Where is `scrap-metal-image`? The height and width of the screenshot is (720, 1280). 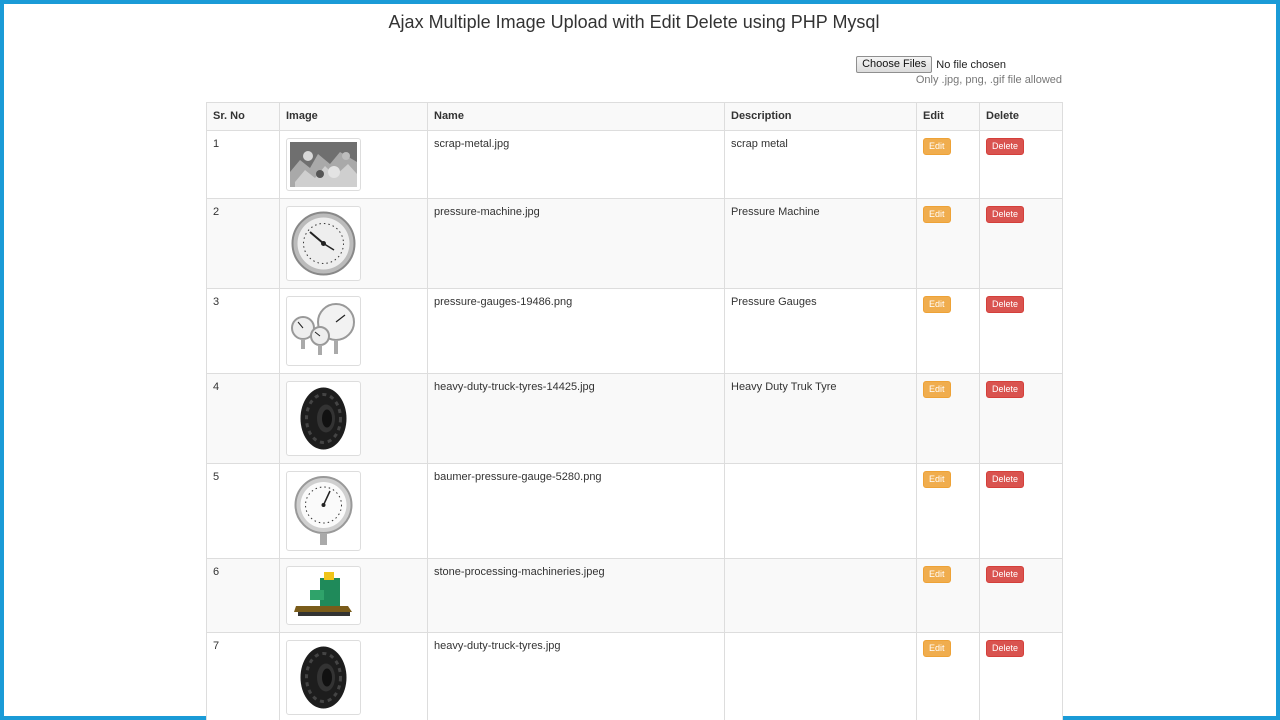 scrap-metal-image is located at coordinates (323, 164).